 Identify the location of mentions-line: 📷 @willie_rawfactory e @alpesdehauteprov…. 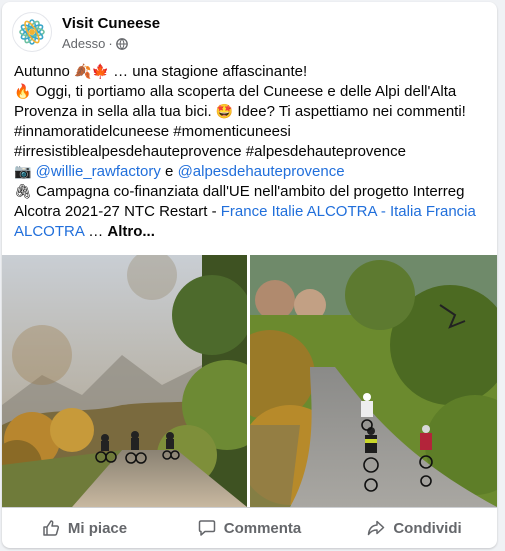
(179, 171).